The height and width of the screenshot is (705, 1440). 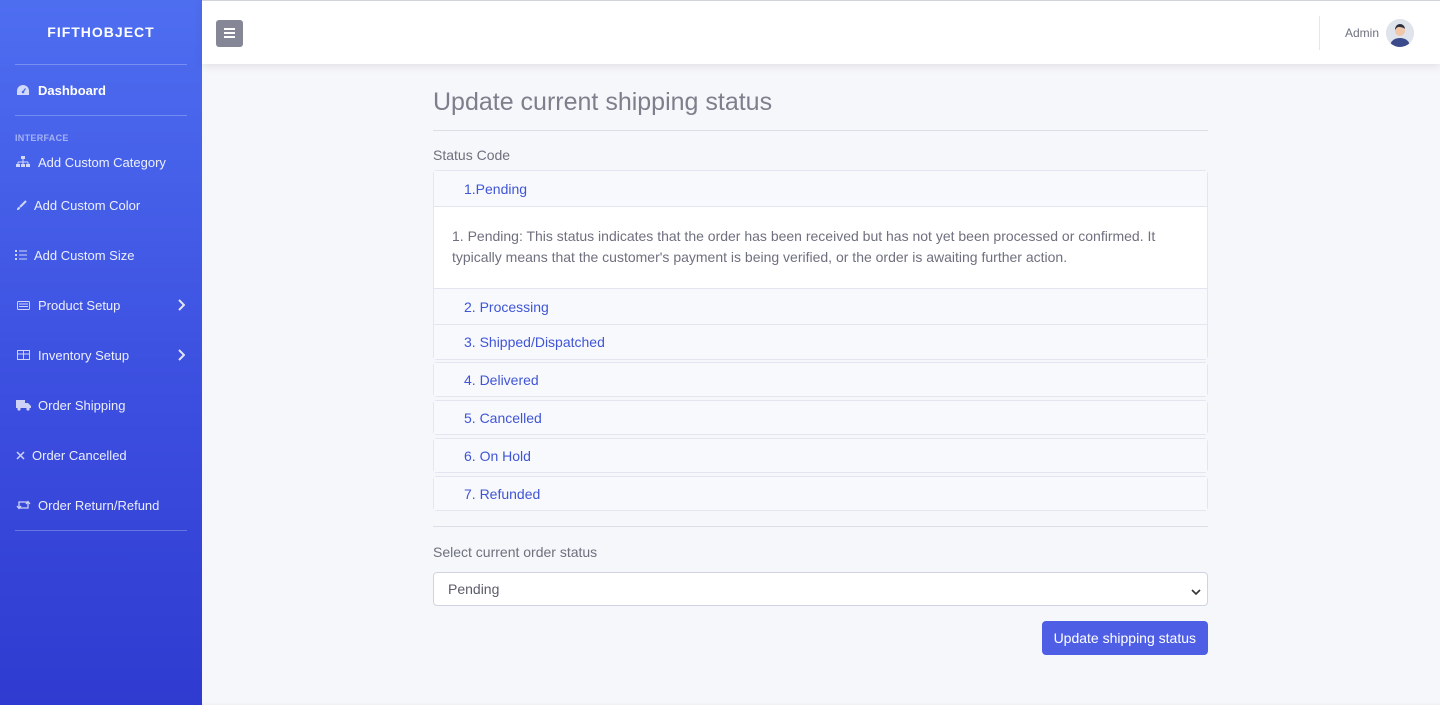 What do you see at coordinates (515, 552) in the screenshot?
I see `select-status-label: Select current order status` at bounding box center [515, 552].